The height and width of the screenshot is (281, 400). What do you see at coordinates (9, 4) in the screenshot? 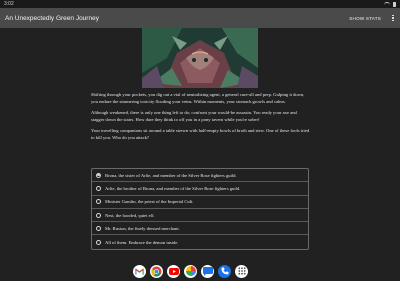
I see `status-time: 3:02` at bounding box center [9, 4].